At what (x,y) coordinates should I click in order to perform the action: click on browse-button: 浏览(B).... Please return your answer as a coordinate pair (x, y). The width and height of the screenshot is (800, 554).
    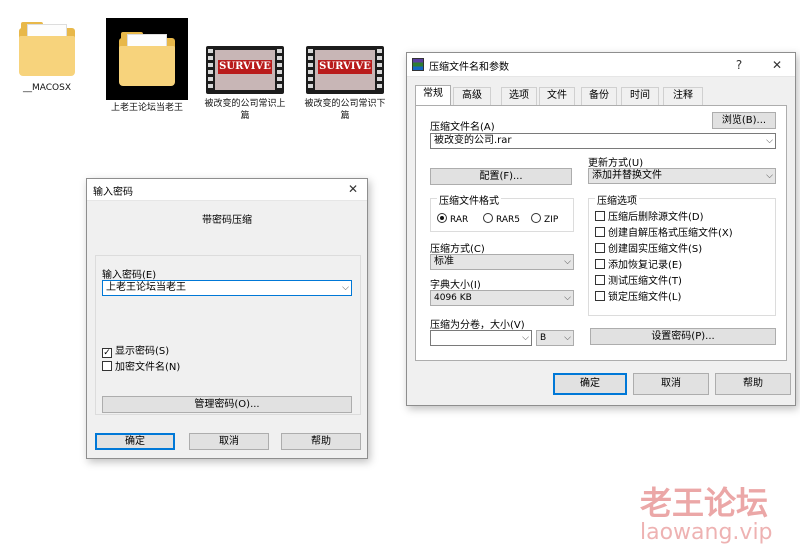
    Looking at the image, I should click on (744, 120).